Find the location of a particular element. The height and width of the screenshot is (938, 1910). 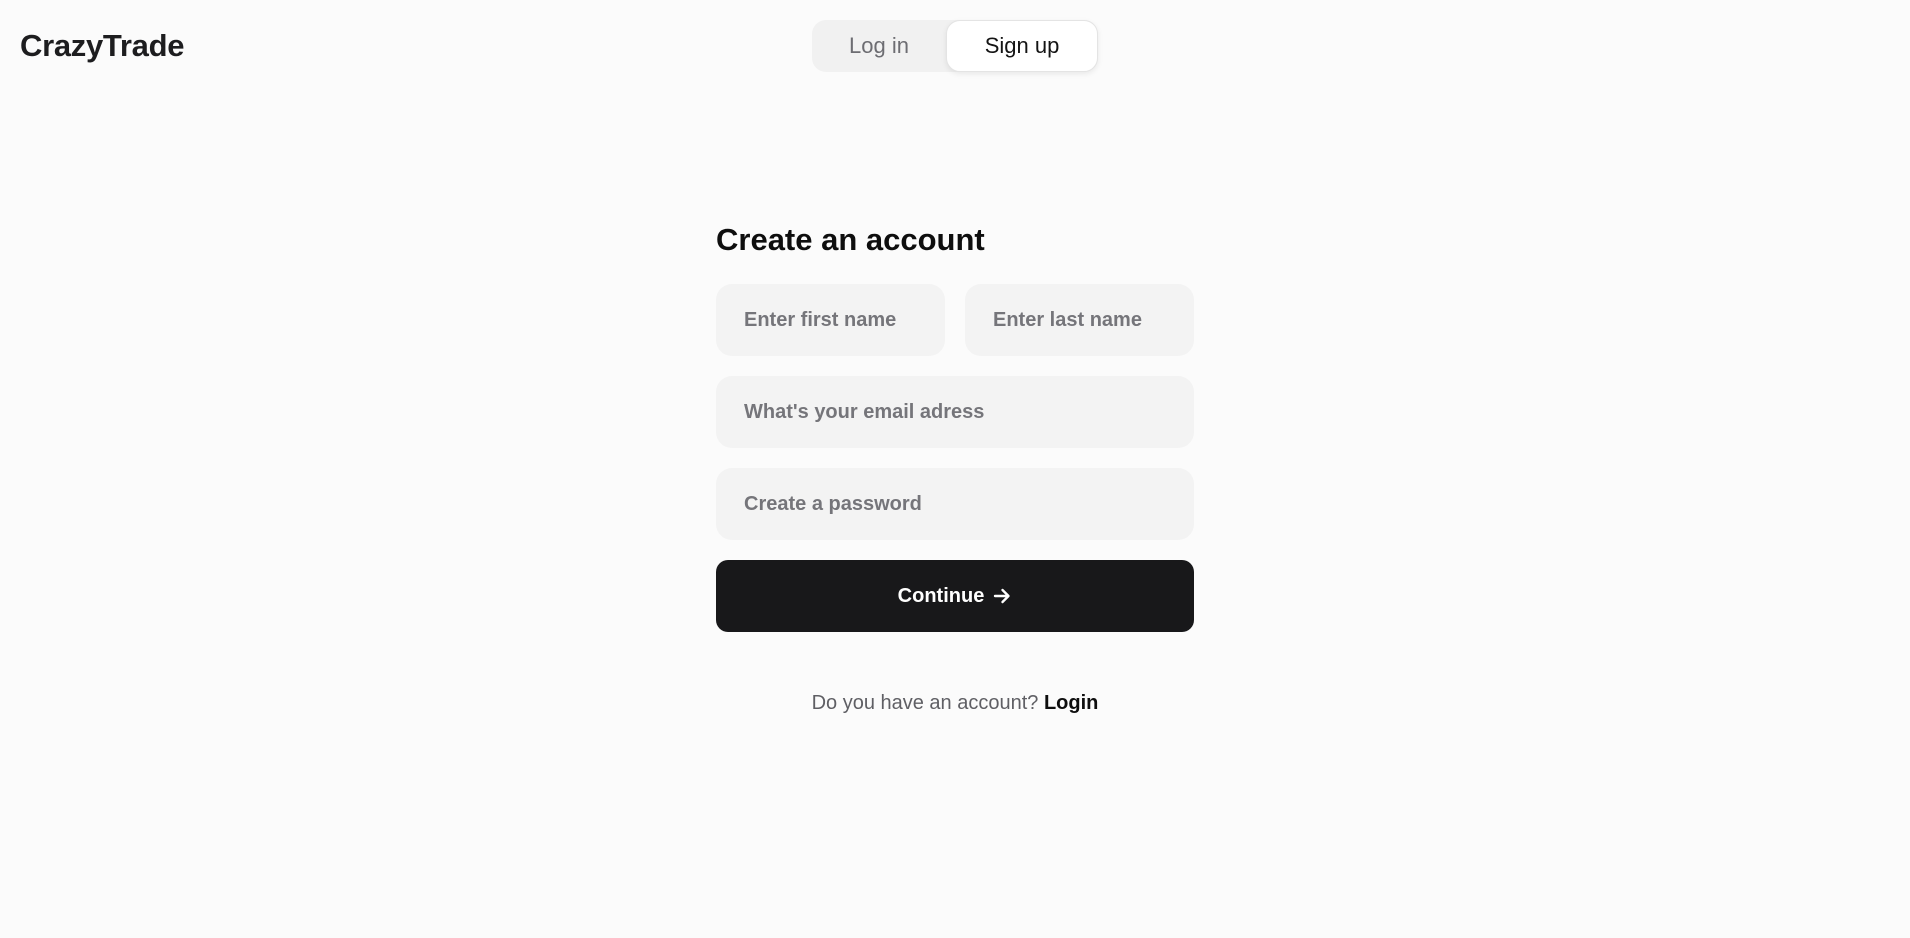

tab-sign-up: Sign up is located at coordinates (1022, 46).